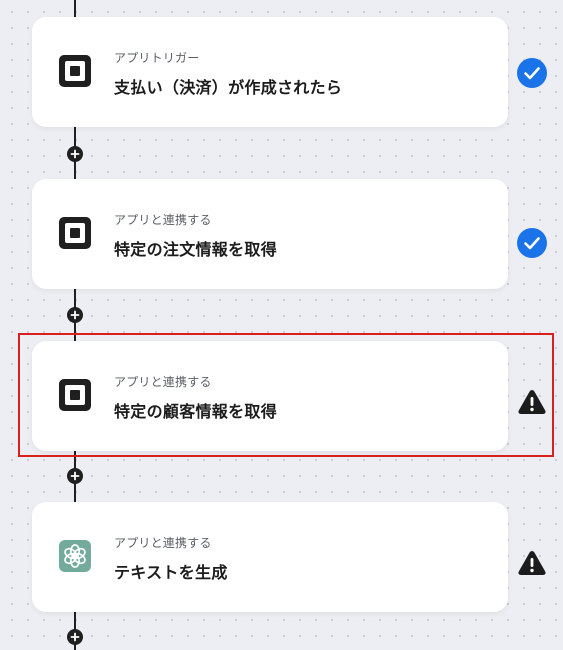 The height and width of the screenshot is (650, 563). What do you see at coordinates (532, 563) in the screenshot?
I see `warning-icon` at bounding box center [532, 563].